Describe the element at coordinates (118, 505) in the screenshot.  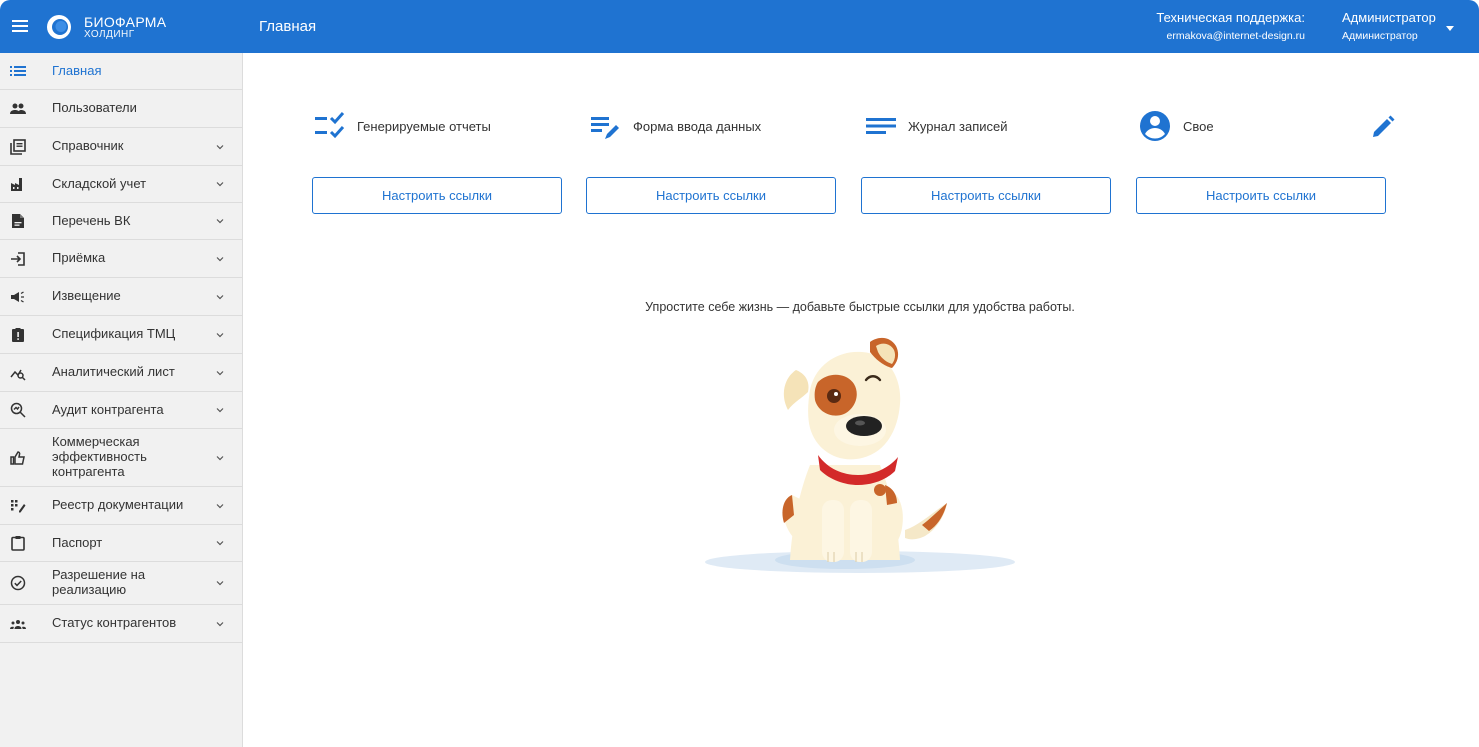
I see `sidebar-item-label: Реестр документации` at that location.